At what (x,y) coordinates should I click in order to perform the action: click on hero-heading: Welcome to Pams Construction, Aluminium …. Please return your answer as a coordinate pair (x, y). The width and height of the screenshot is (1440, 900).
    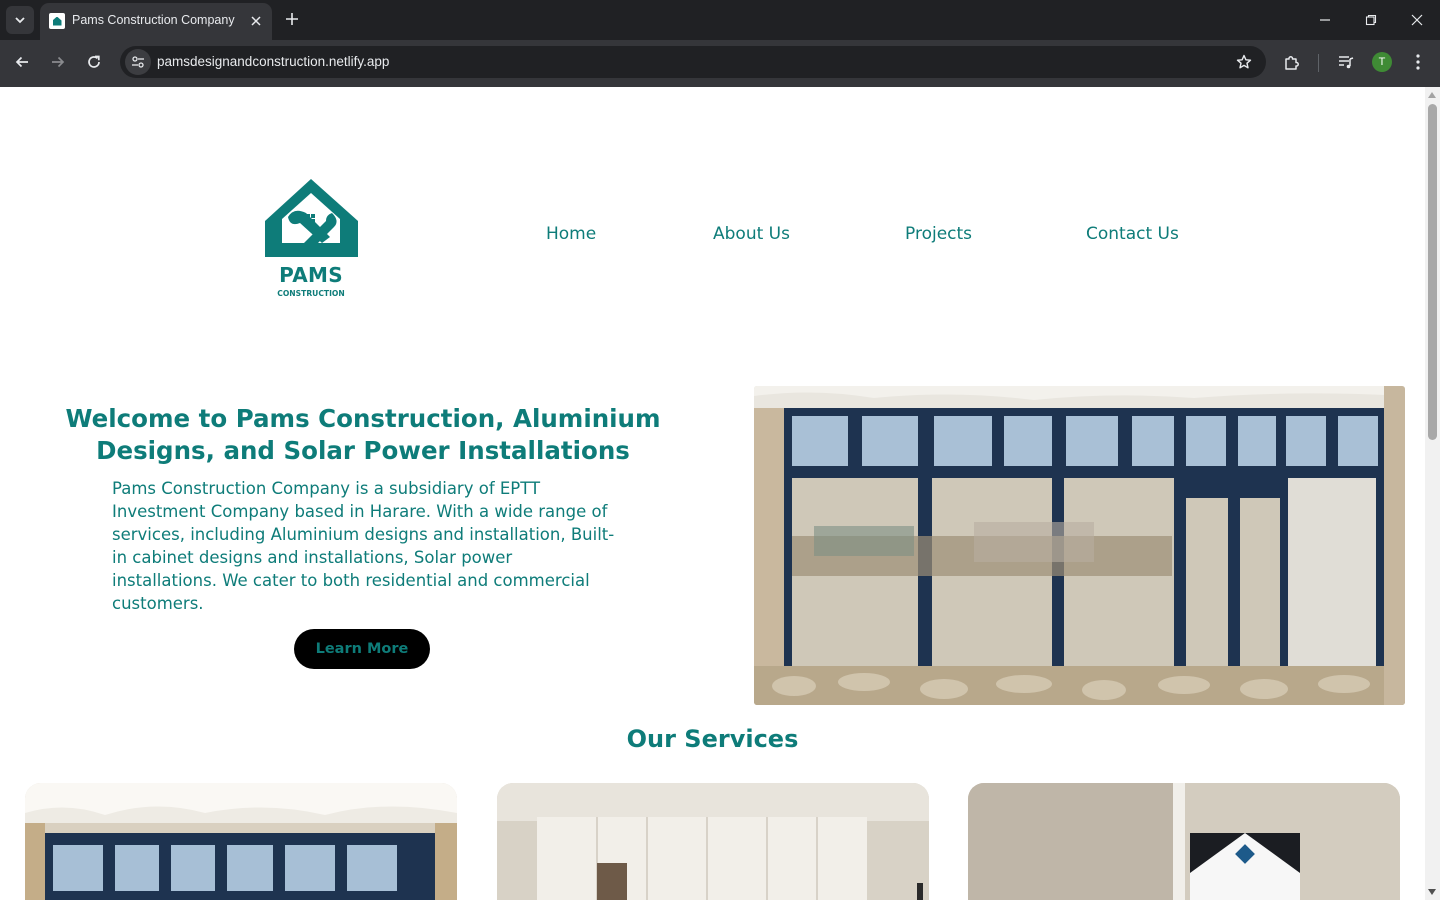
    Looking at the image, I should click on (363, 434).